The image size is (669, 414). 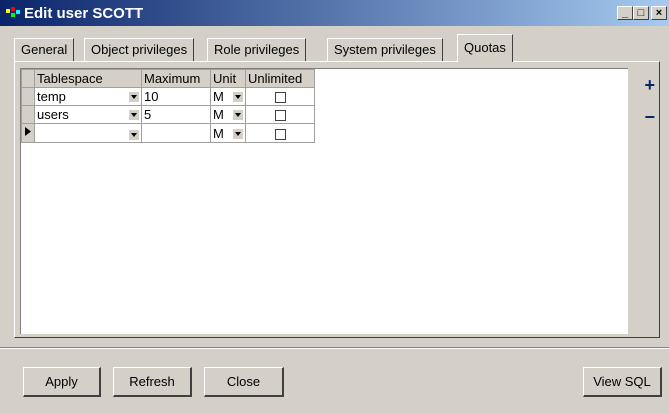 What do you see at coordinates (257, 50) in the screenshot?
I see `tab-role-privileges: Role privileges` at bounding box center [257, 50].